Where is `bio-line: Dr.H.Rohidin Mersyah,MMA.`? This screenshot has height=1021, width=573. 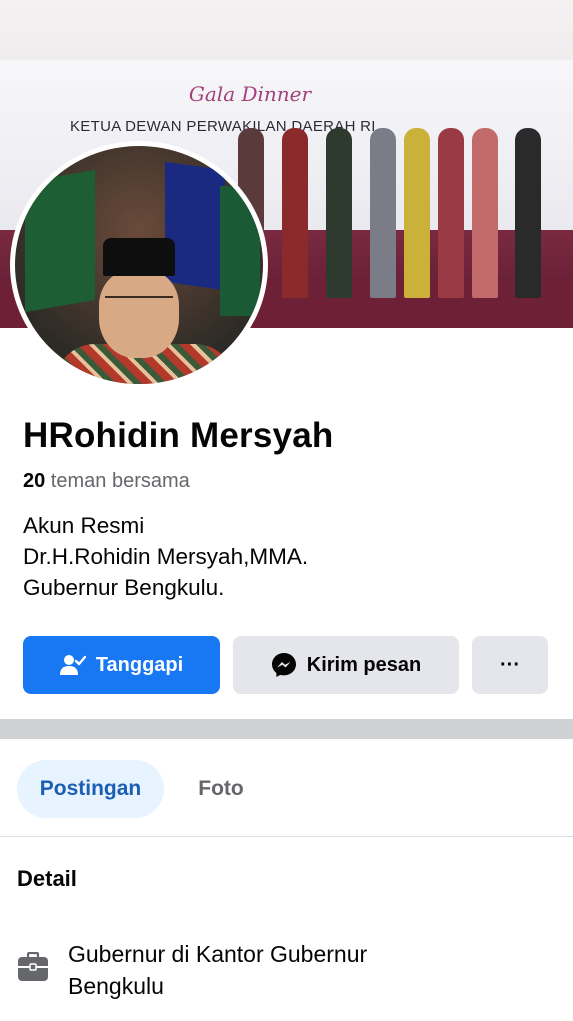 bio-line: Dr.H.Rohidin Mersyah,MMA. is located at coordinates (166, 556).